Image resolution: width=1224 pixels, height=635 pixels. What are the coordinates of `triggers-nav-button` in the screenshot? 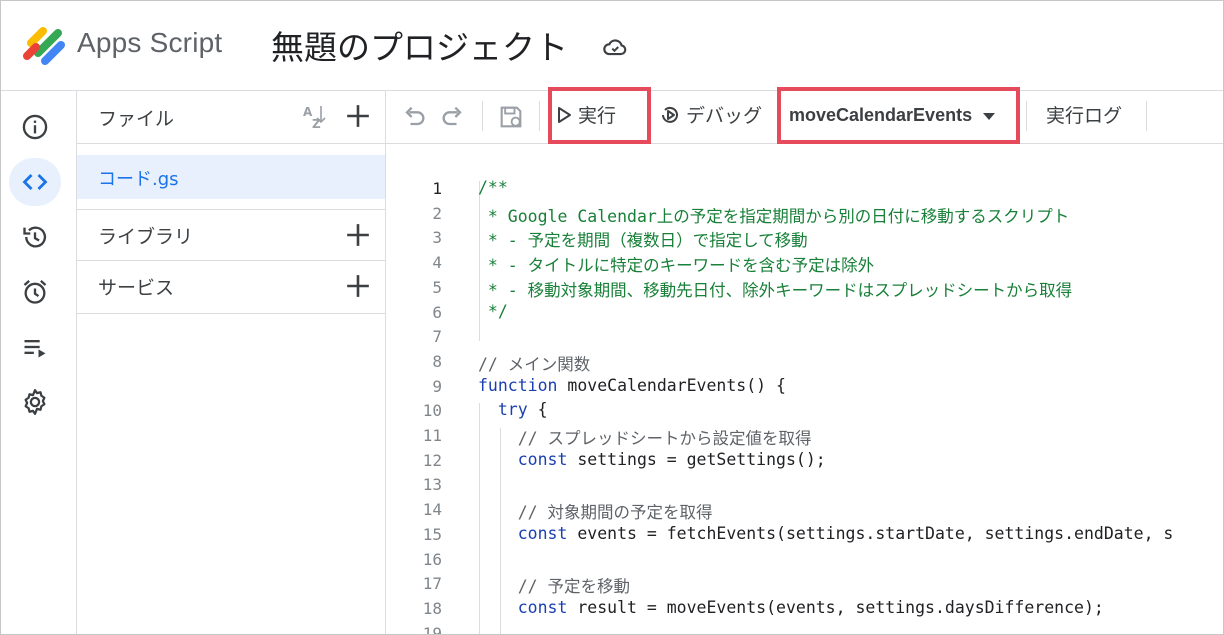 It's located at (35, 292).